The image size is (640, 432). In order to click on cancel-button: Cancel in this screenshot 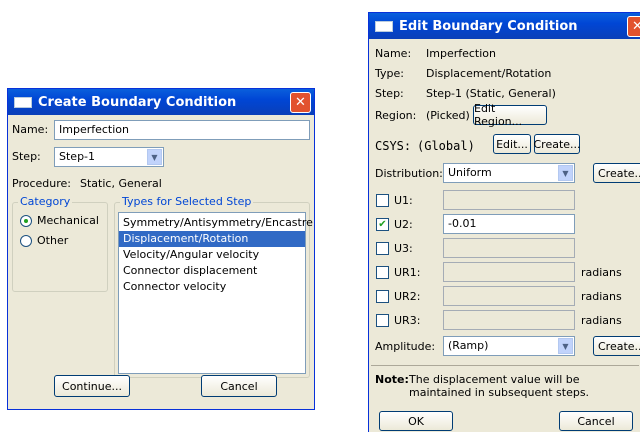, I will do `click(239, 386)`.